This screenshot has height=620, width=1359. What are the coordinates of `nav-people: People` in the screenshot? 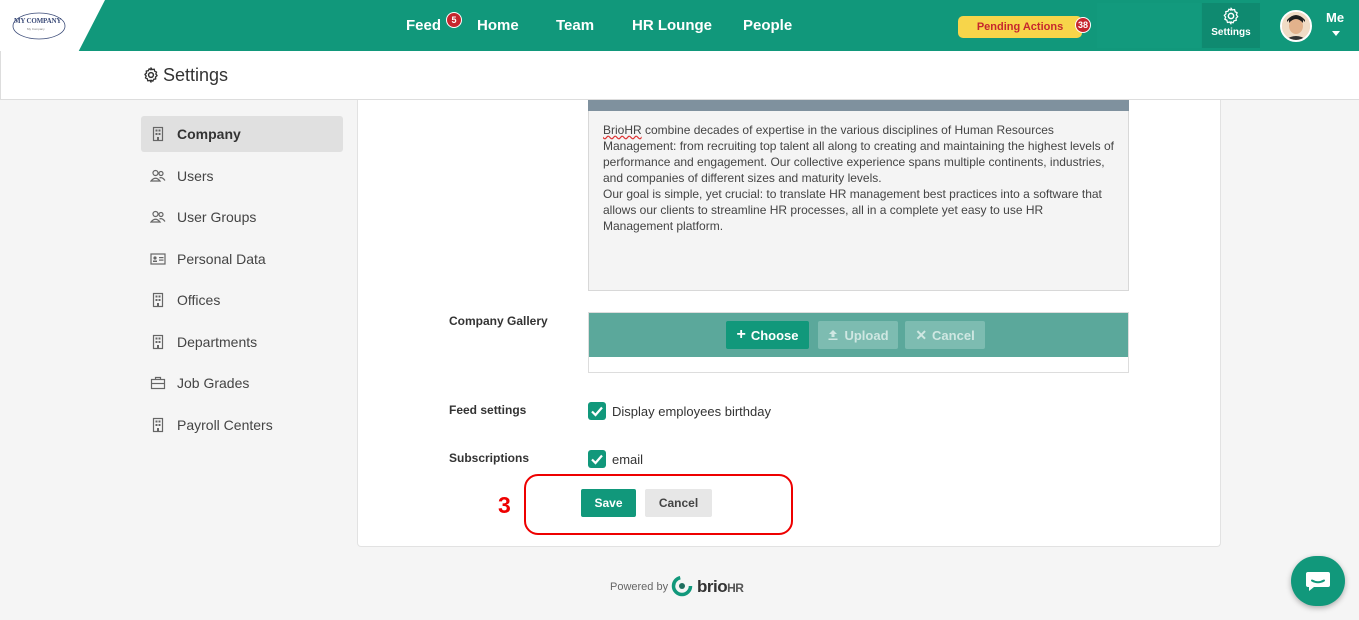 It's located at (767, 25).